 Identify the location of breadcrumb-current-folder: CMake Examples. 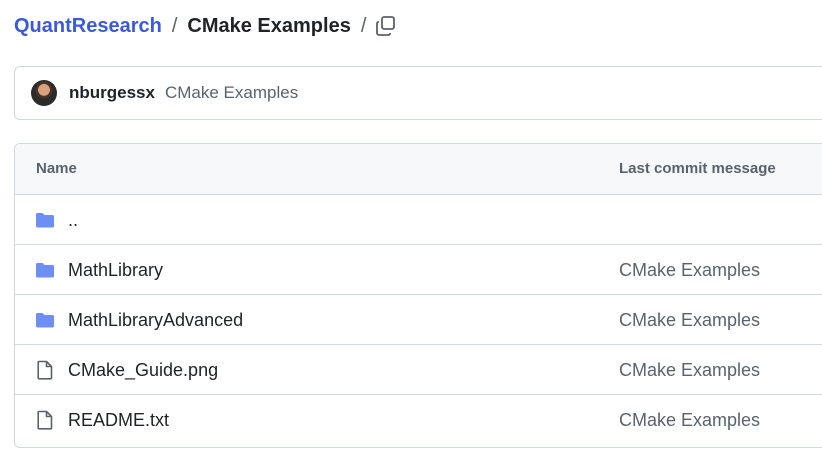
(269, 26).